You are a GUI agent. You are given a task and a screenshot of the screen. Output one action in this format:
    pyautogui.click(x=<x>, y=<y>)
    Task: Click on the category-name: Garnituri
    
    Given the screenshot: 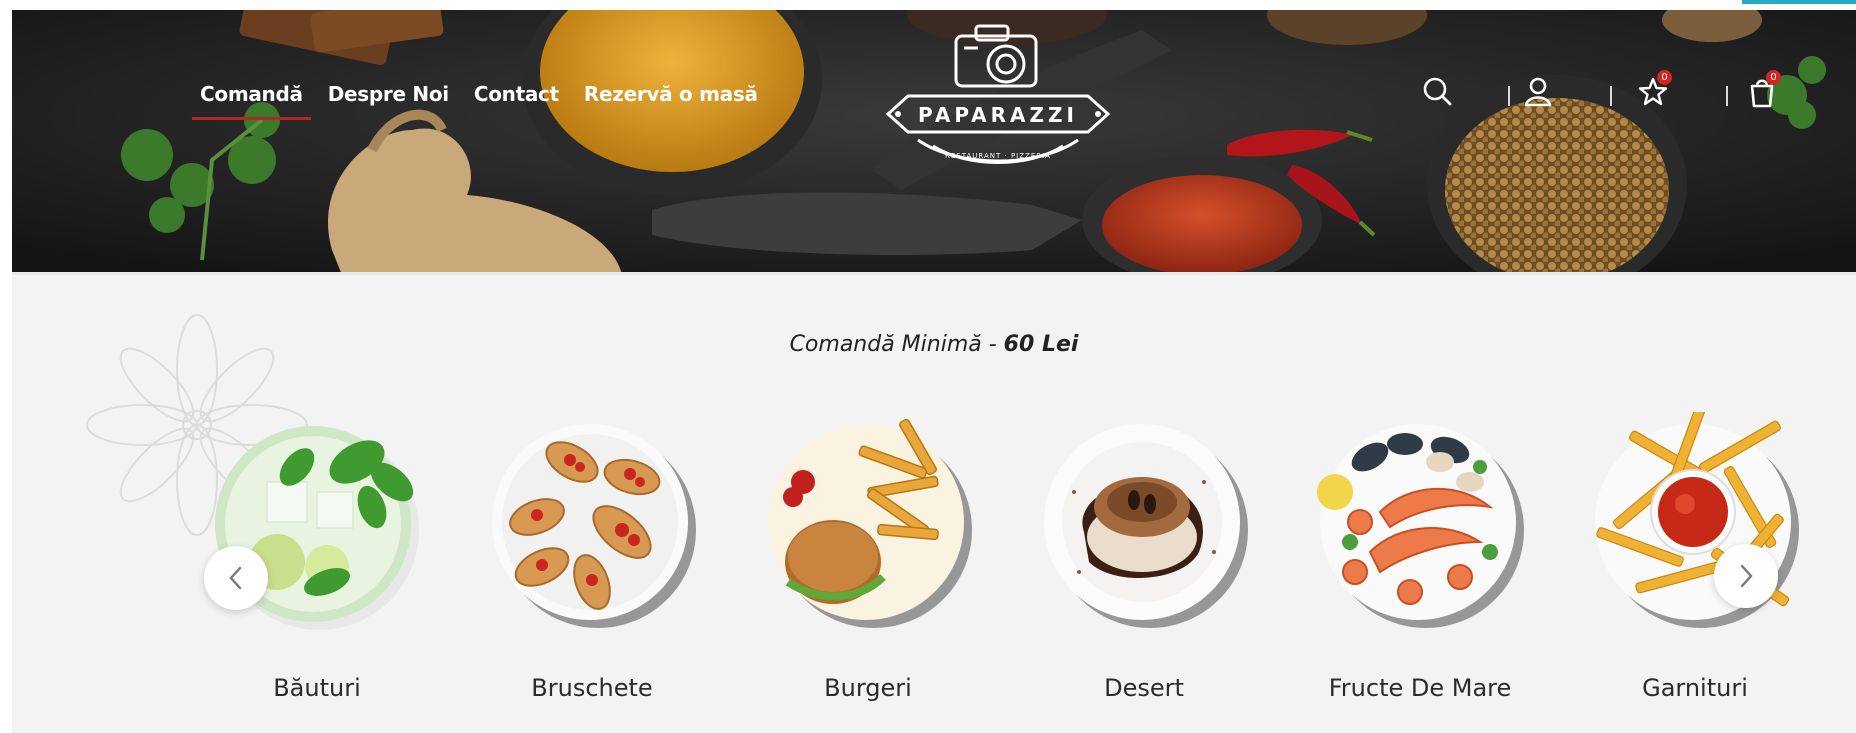 What is the action you would take?
    pyautogui.click(x=1695, y=688)
    